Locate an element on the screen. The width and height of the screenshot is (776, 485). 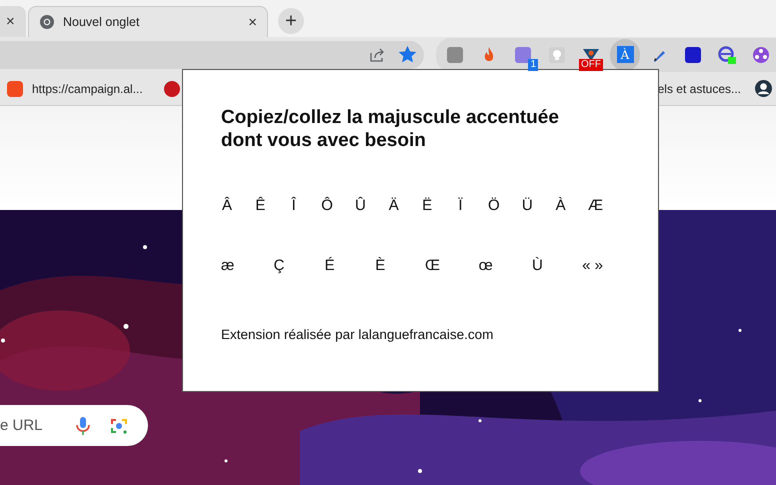
search-field: e URL is located at coordinates (74, 425).